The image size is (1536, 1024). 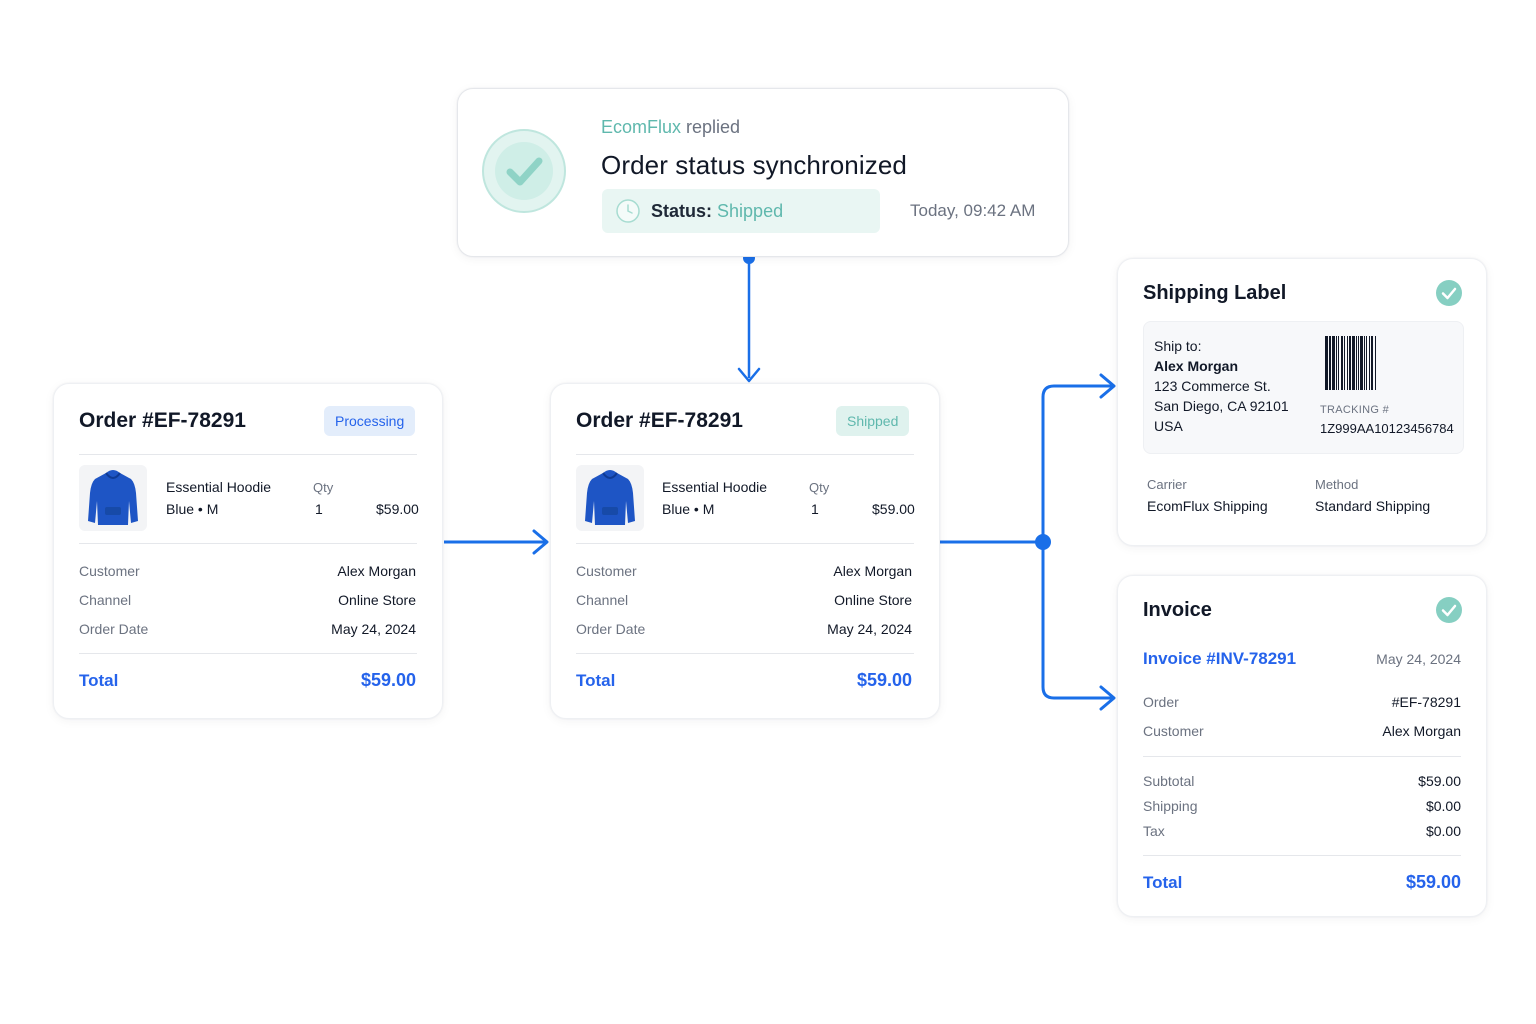 What do you see at coordinates (1215, 293) in the screenshot?
I see `shipping-label-title: Shipping Label` at bounding box center [1215, 293].